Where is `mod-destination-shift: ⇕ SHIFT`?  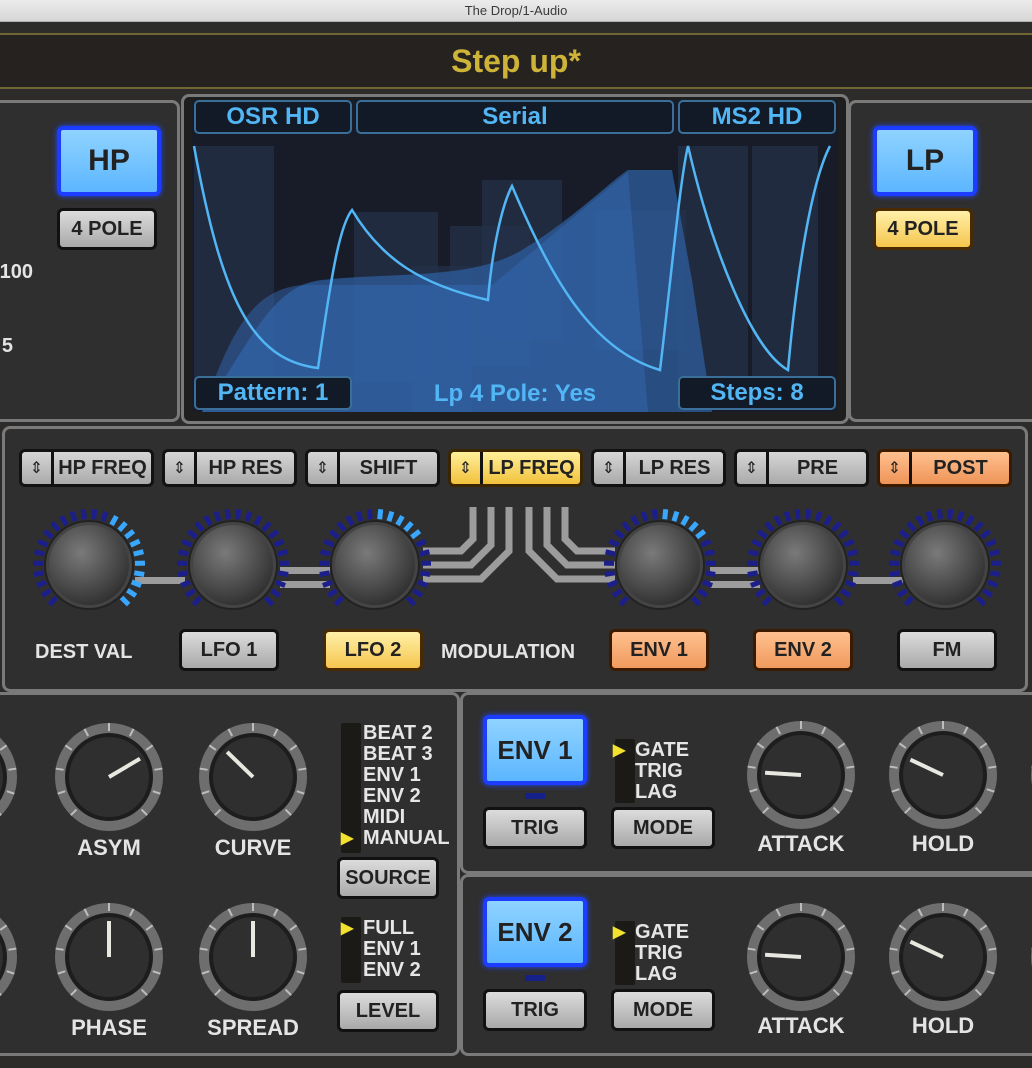
mod-destination-shift: ⇕ SHIFT is located at coordinates (372, 468).